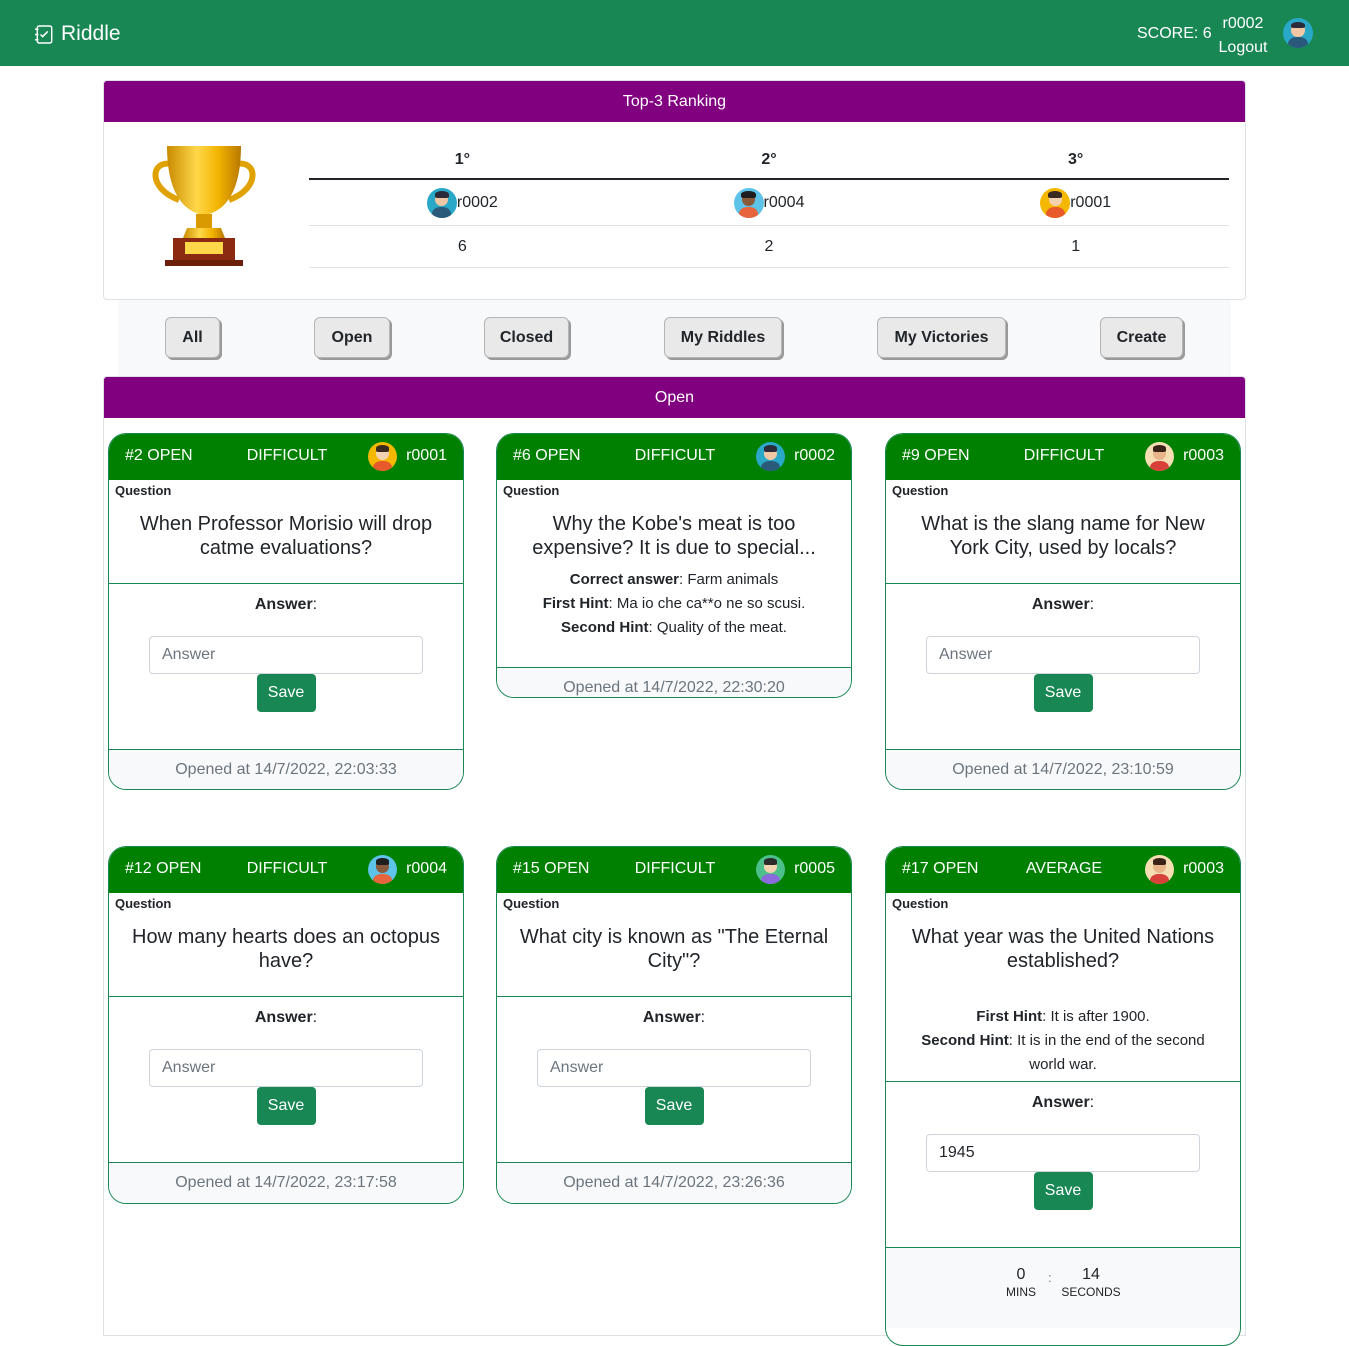 This screenshot has height=1346, width=1349. I want to click on question-text: How many hearts does an octopus have?, so click(286, 949).